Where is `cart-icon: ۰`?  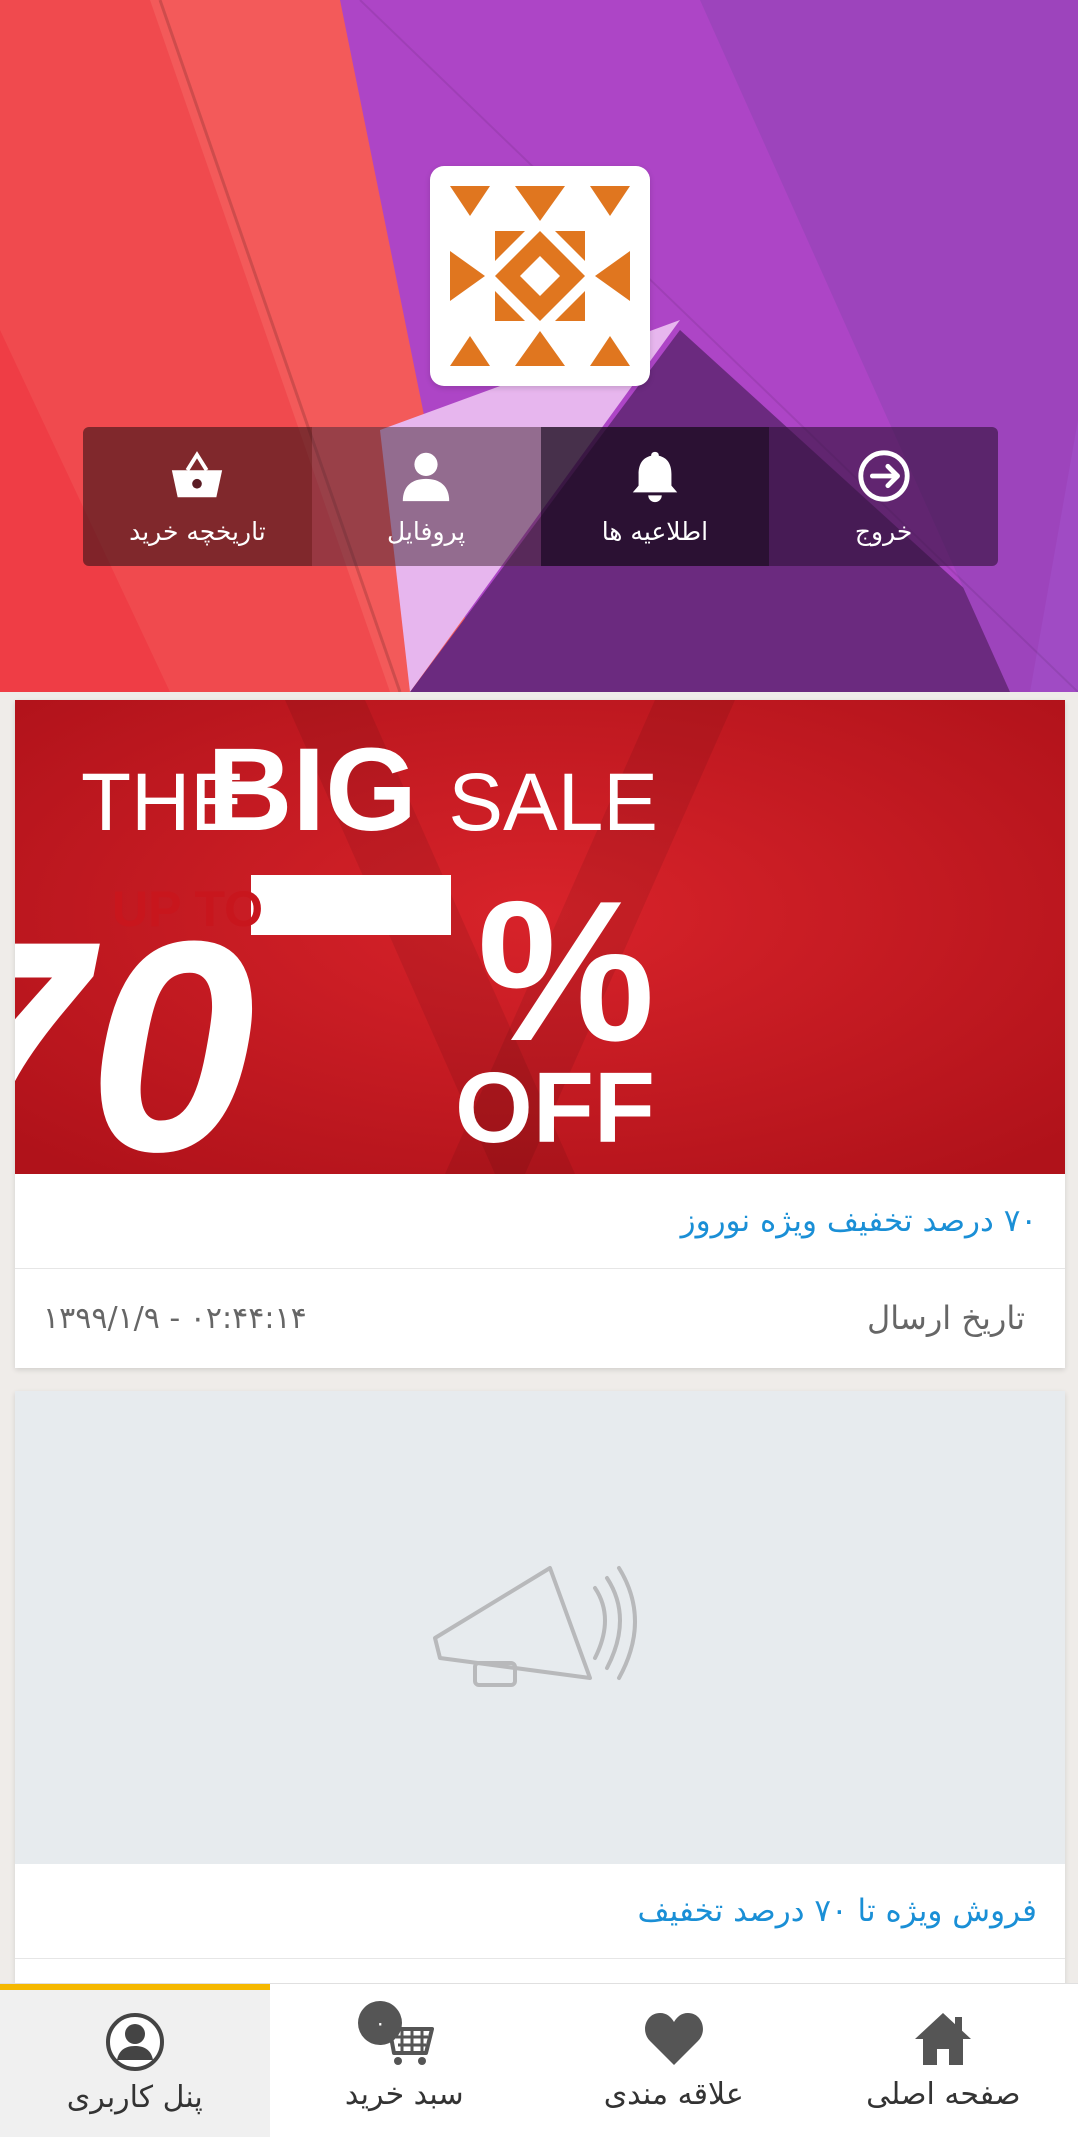
cart-icon: ۰ is located at coordinates (397, 2035).